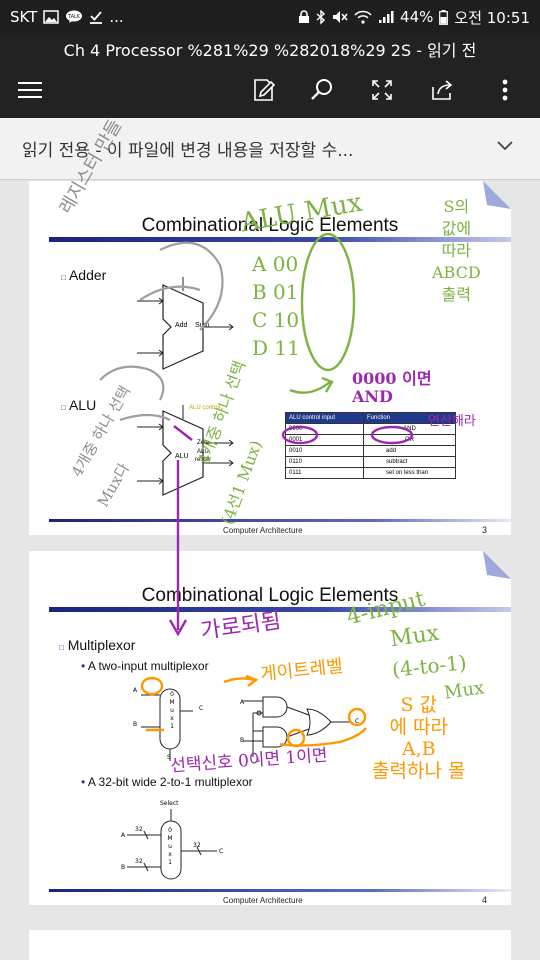 This screenshot has width=540, height=960. I want to click on annotation-s-output: S 값 에 따라 A,B 출력하나 몰, so click(419, 738).